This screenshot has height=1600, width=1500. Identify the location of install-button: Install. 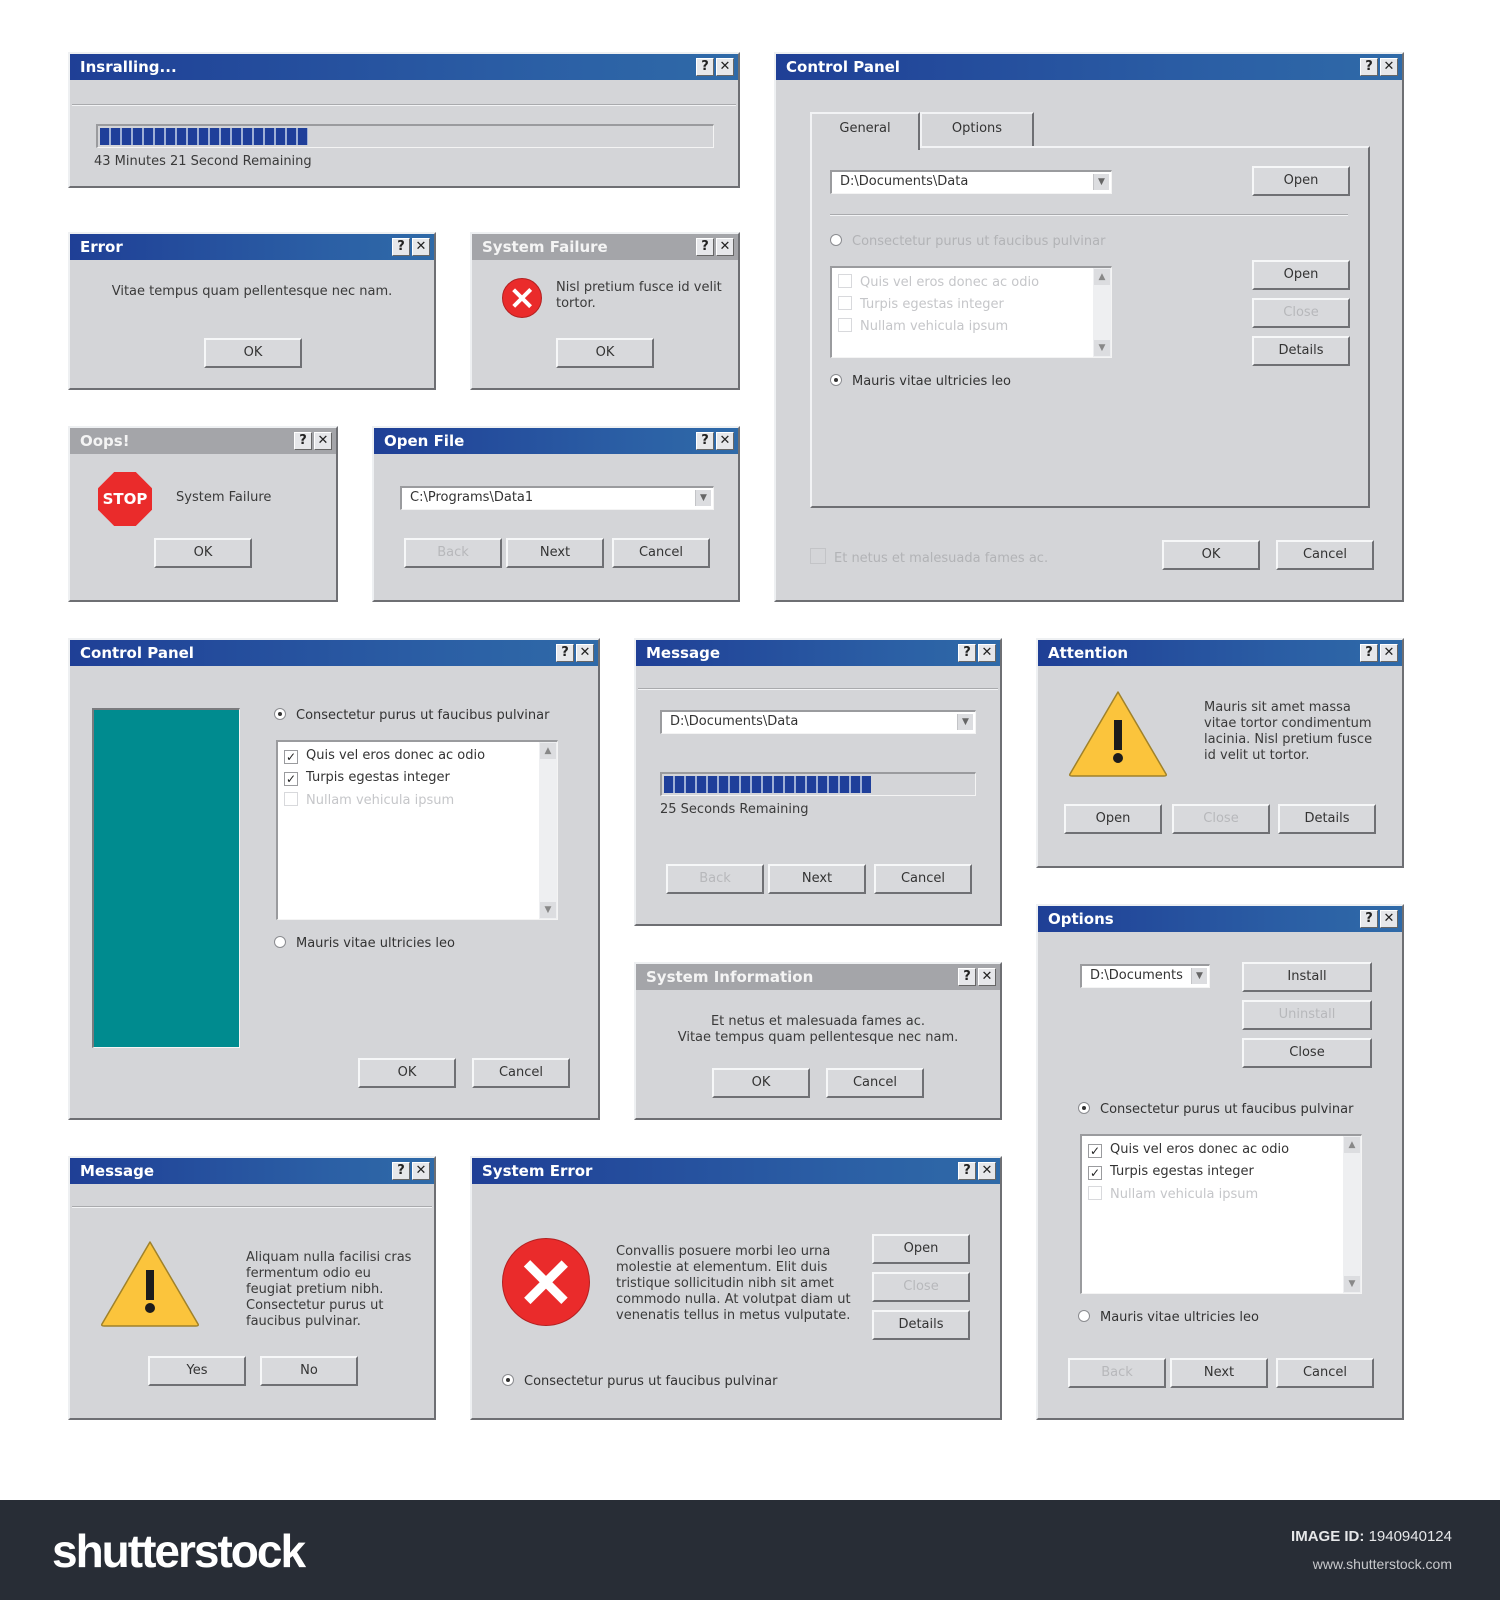
(1307, 977).